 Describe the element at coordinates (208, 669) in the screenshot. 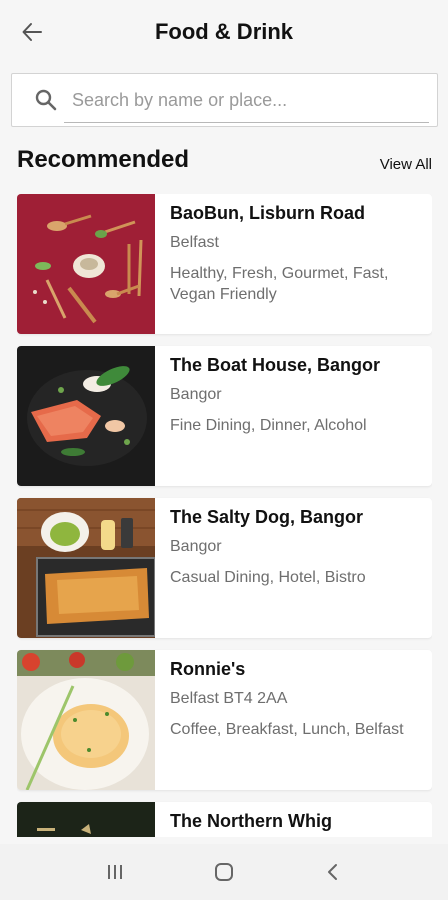

I see `place-name: Ronnie's` at that location.